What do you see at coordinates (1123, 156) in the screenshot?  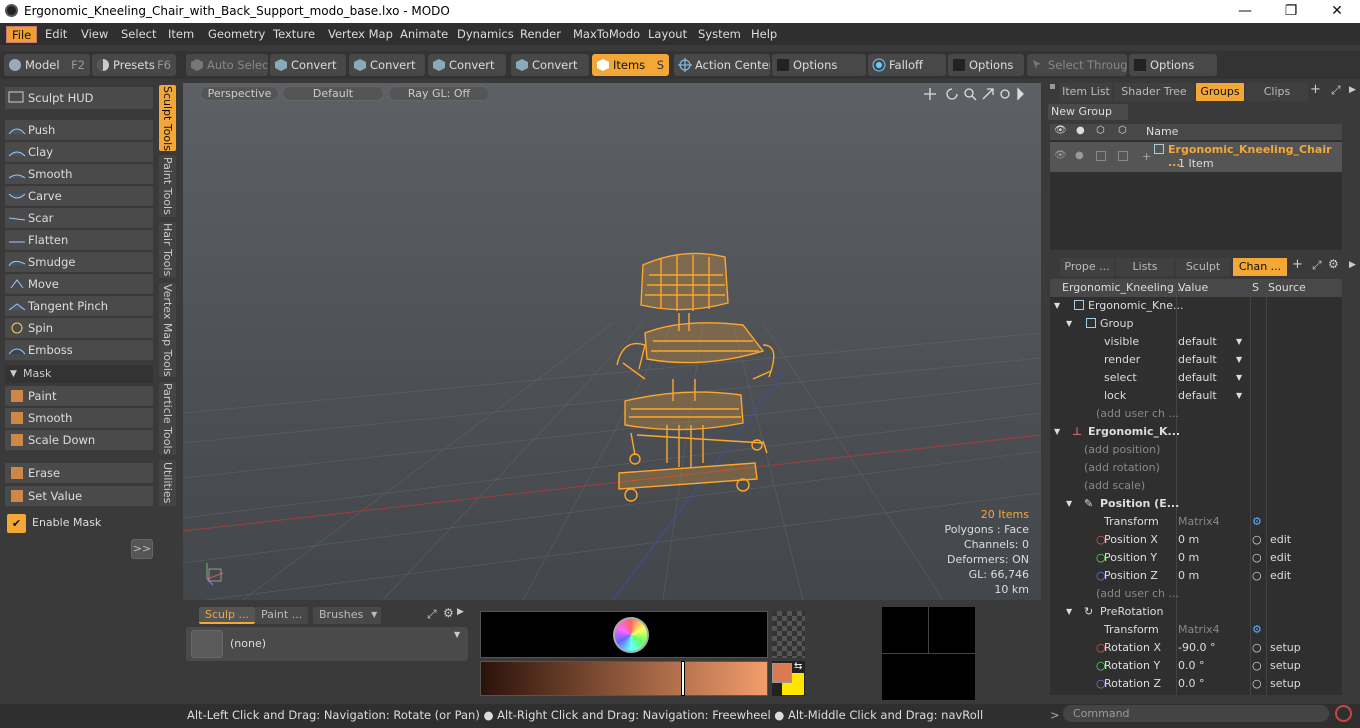 I see `group-select-checkbox` at bounding box center [1123, 156].